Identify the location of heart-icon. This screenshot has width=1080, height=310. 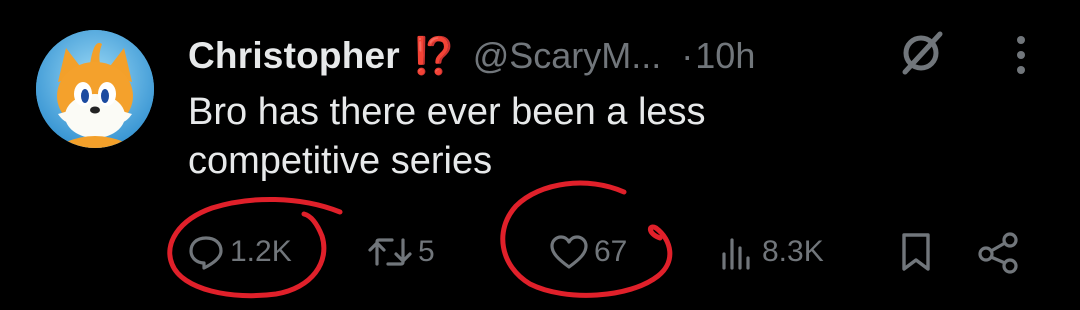
(569, 252).